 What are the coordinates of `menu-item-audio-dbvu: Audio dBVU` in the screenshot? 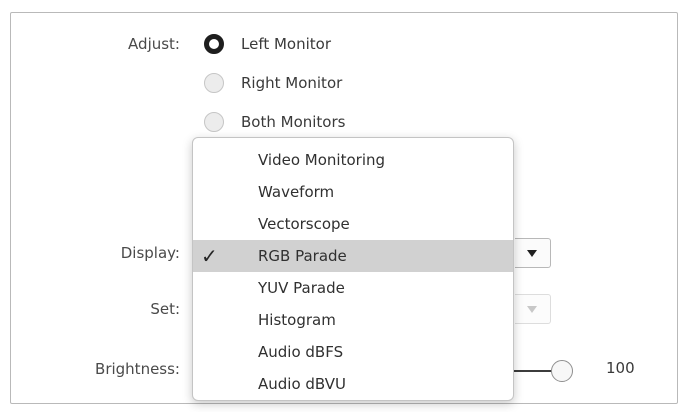 It's located at (353, 384).